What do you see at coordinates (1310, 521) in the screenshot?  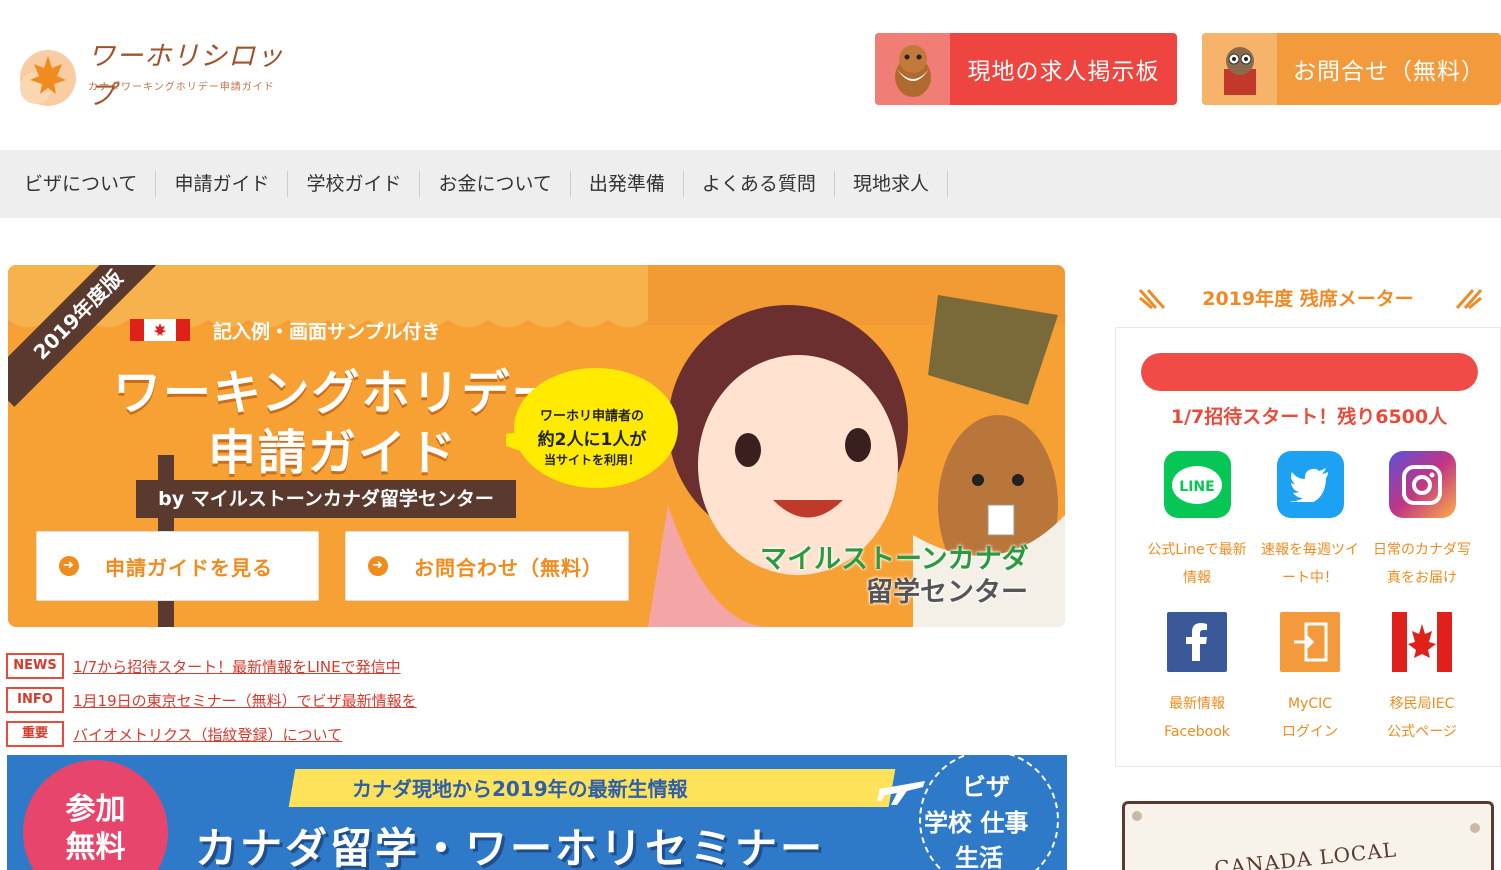 I see `sns-twitter: 速報を毎週ツイ ート中！` at bounding box center [1310, 521].